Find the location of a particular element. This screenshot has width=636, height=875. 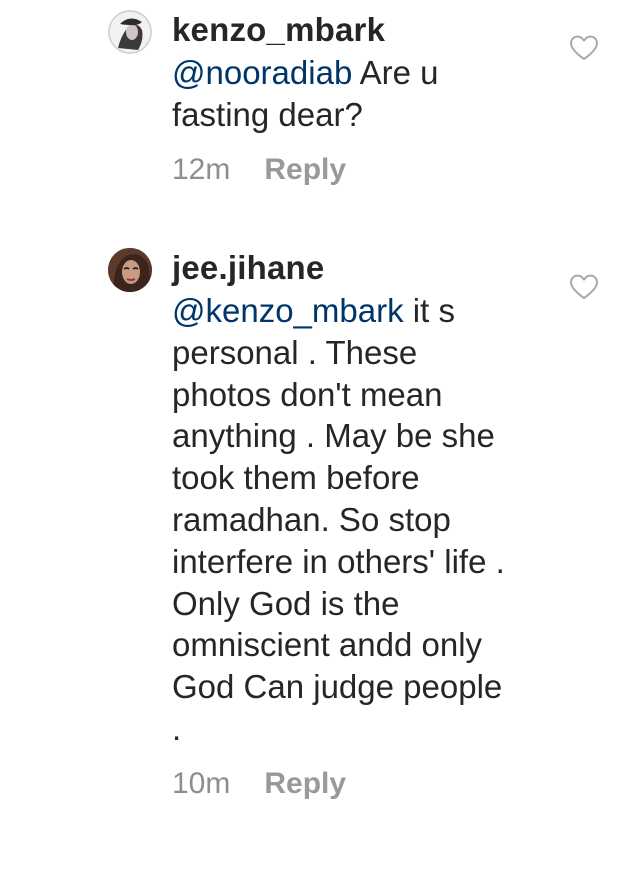

comment-meta: 12m Reply is located at coordinates (347, 170).